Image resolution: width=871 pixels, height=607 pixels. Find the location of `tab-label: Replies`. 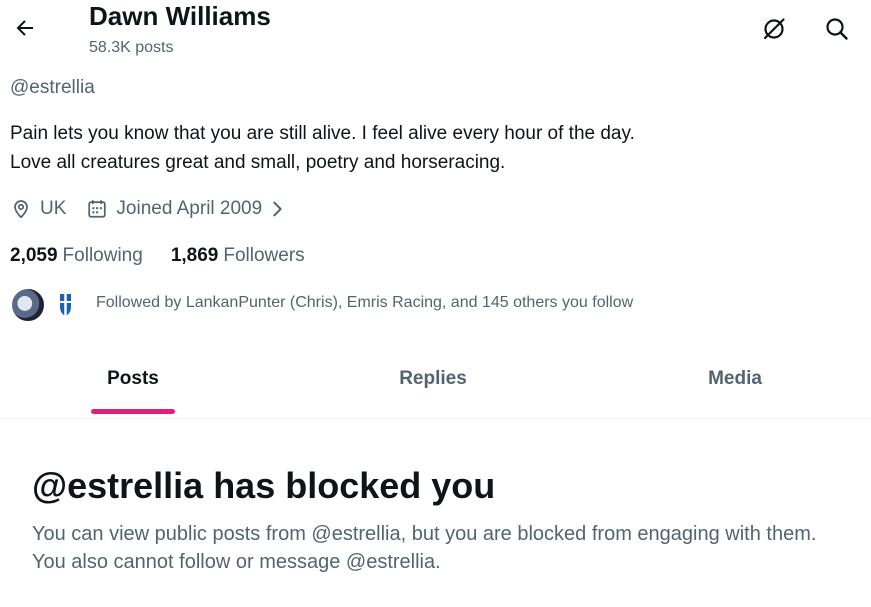

tab-label: Replies is located at coordinates (433, 378).